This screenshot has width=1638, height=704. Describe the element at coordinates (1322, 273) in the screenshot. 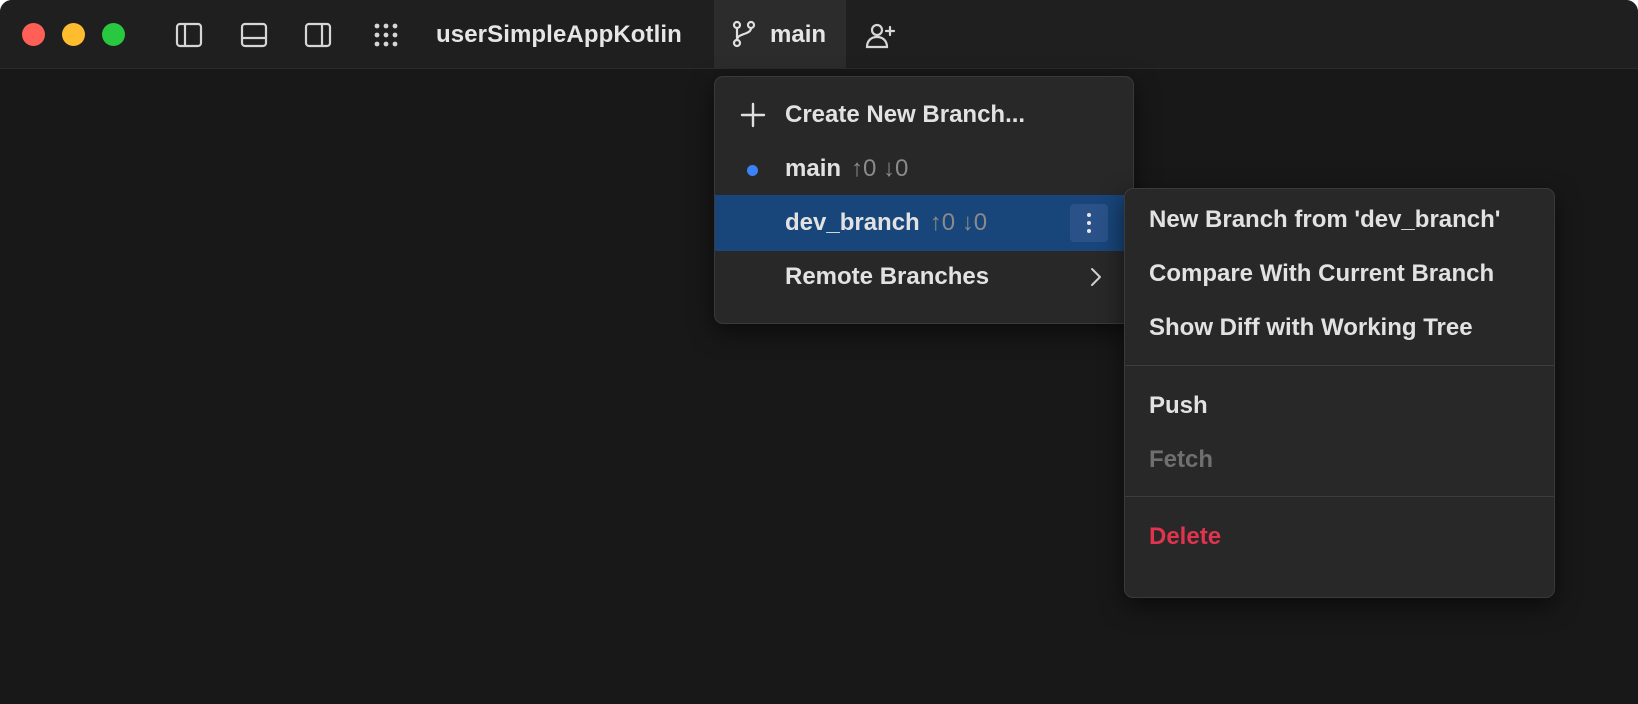

I see `menu-item-label: Compare With Current Branch` at that location.